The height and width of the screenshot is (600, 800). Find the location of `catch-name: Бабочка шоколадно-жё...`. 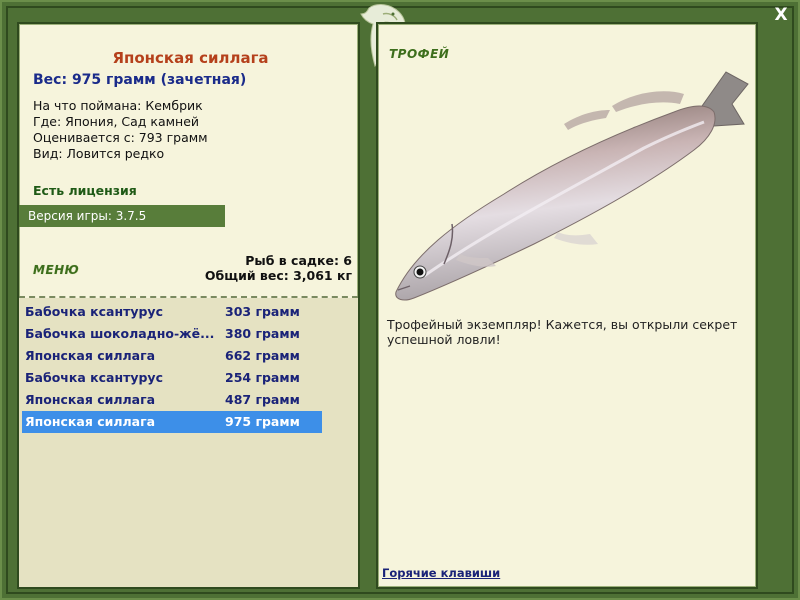

catch-name: Бабочка шоколадно-жё... is located at coordinates (120, 333).